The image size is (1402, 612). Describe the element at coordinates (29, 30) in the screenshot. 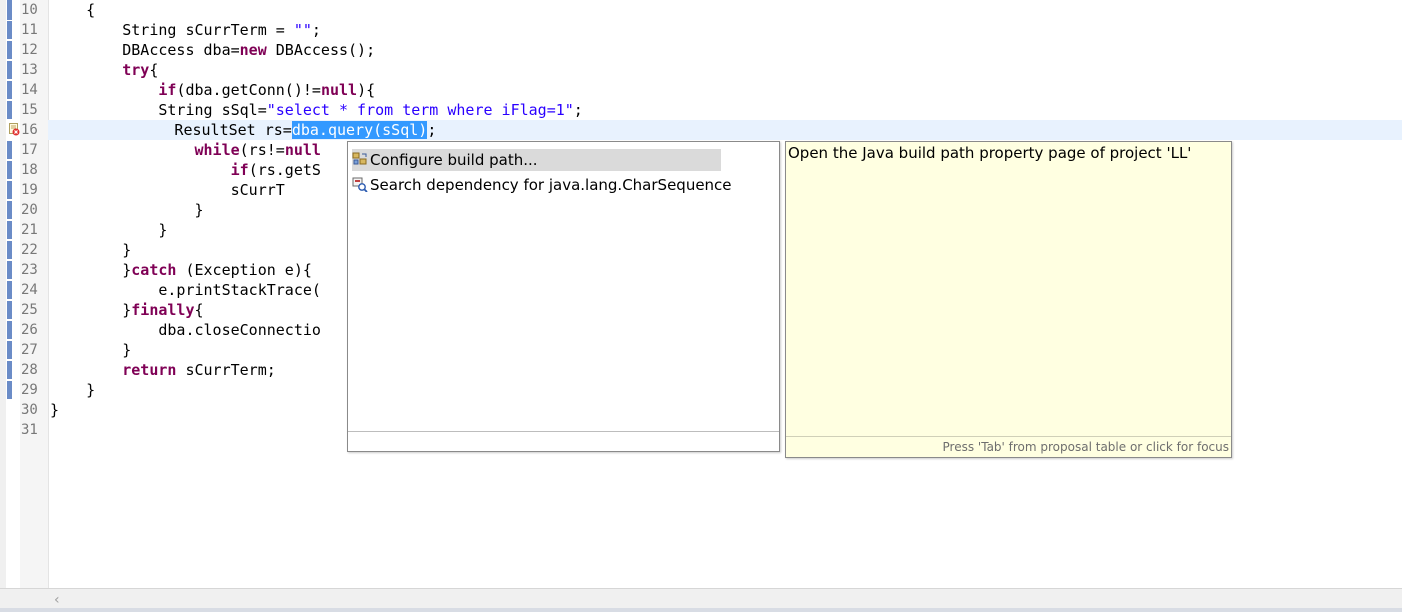

I see `line-number: 11` at that location.